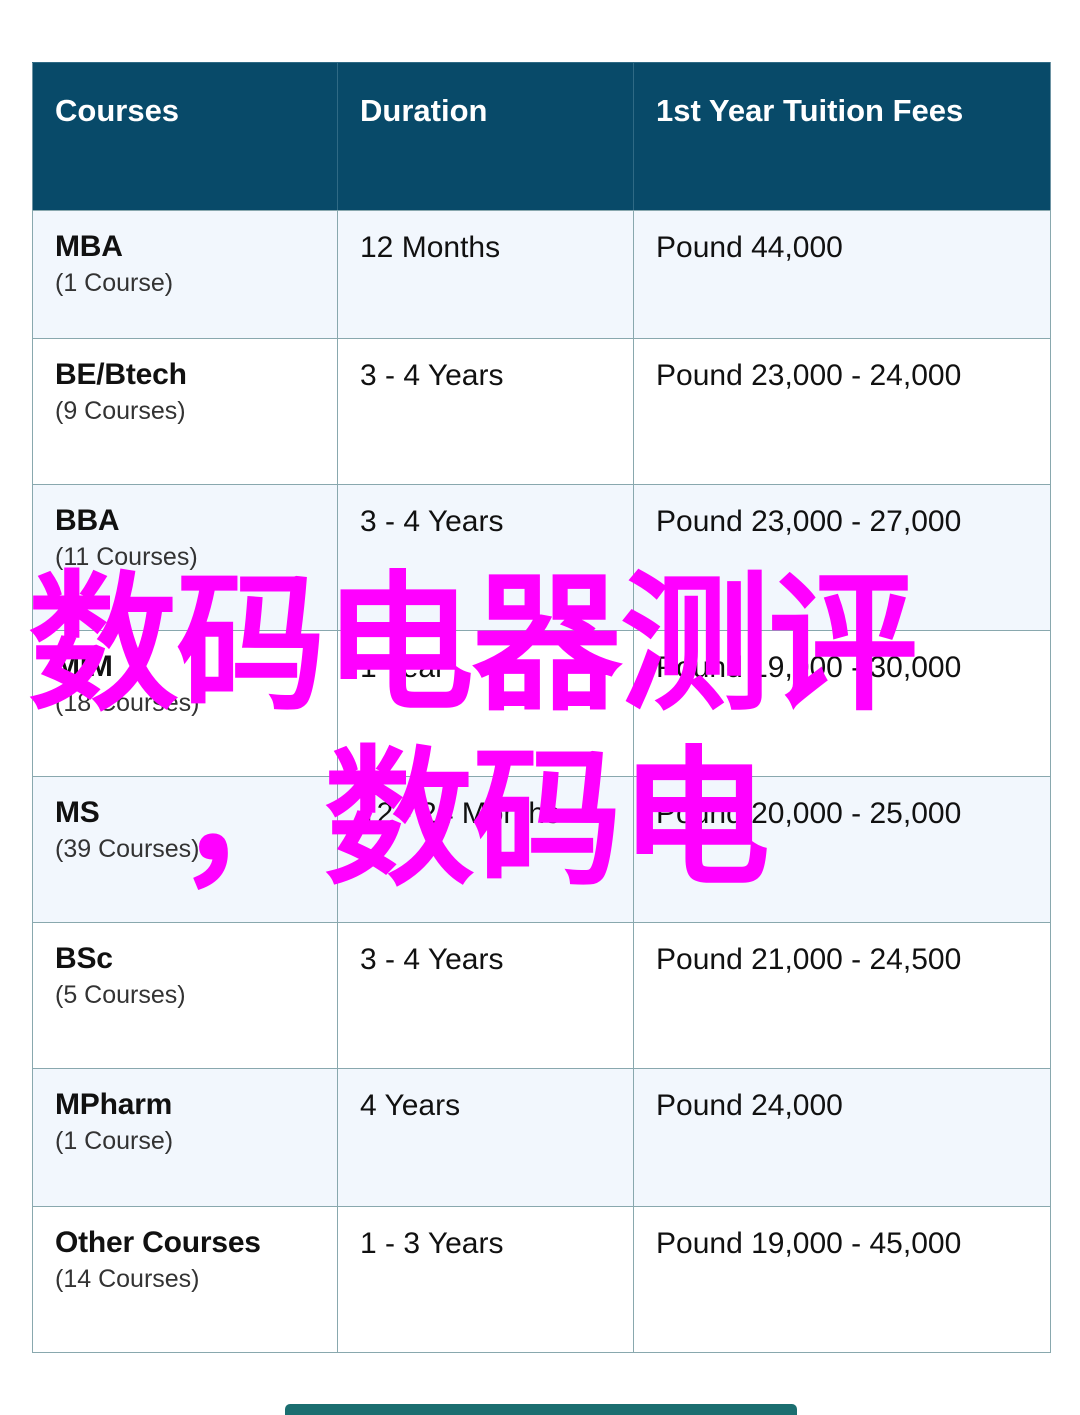 Image resolution: width=1080 pixels, height=1415 pixels. I want to click on cell-course: Other Courses (14 Courses), so click(185, 1279).